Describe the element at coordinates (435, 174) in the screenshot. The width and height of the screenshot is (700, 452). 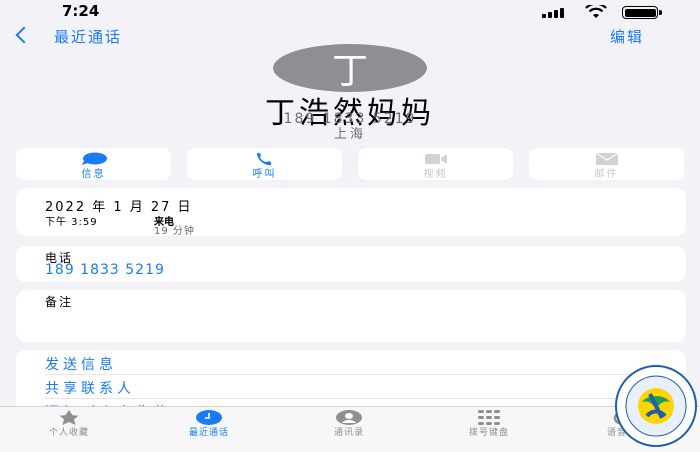
I see `video-label: 视频` at that location.